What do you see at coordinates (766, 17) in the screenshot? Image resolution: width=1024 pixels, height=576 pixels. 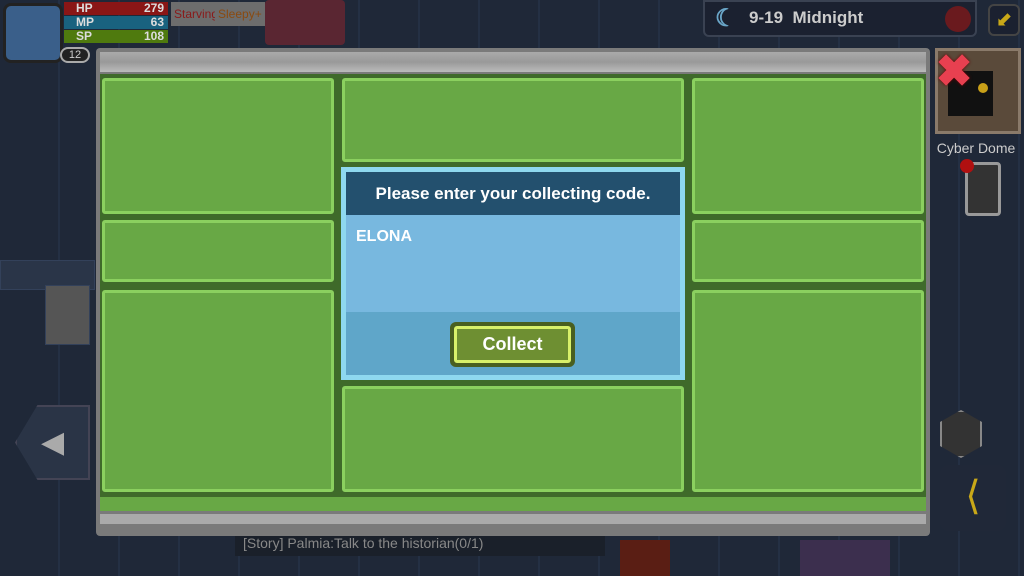 I see `clock-date: 9-19` at bounding box center [766, 17].